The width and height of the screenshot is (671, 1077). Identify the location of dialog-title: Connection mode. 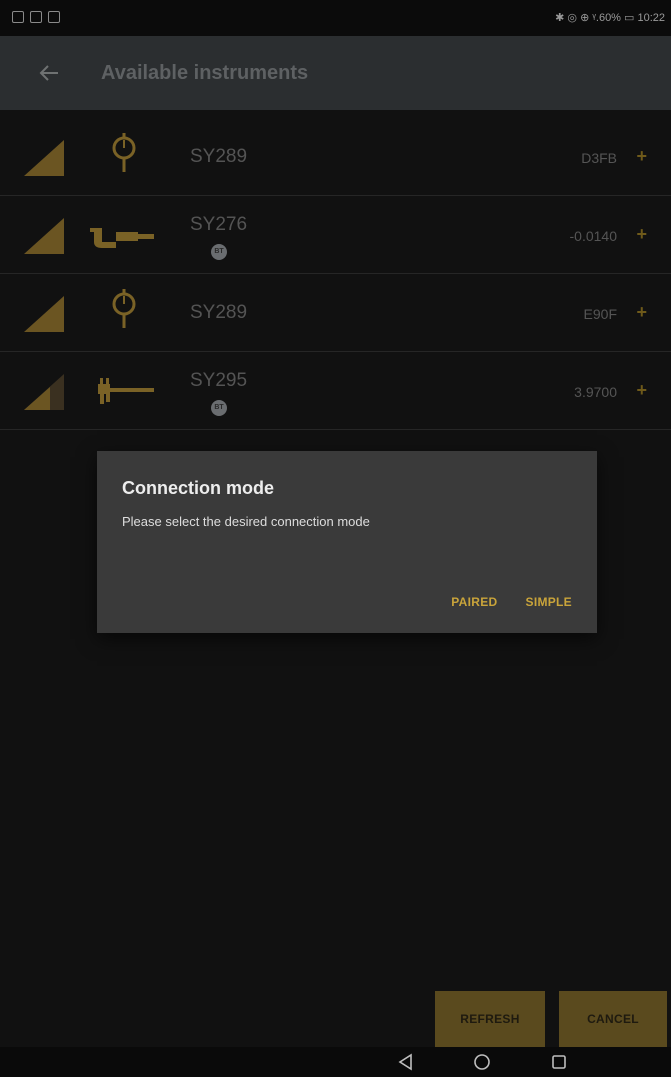
(198, 488).